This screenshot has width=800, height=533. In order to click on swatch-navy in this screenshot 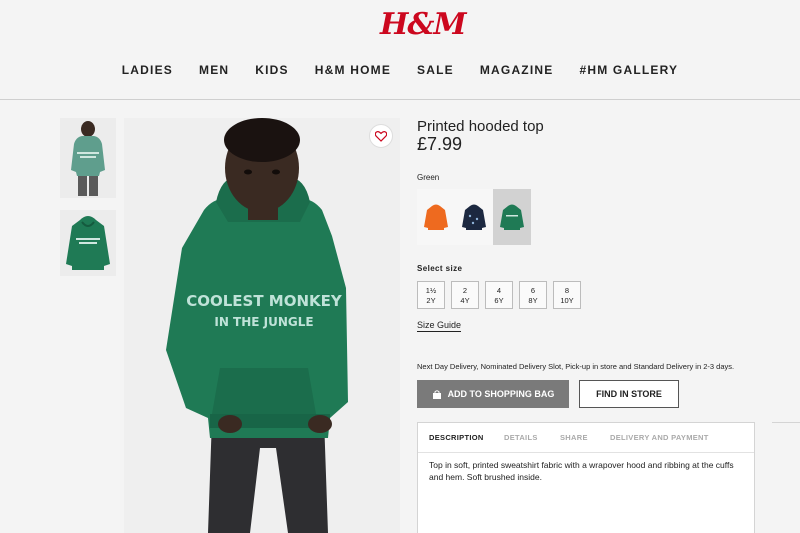, I will do `click(474, 217)`.